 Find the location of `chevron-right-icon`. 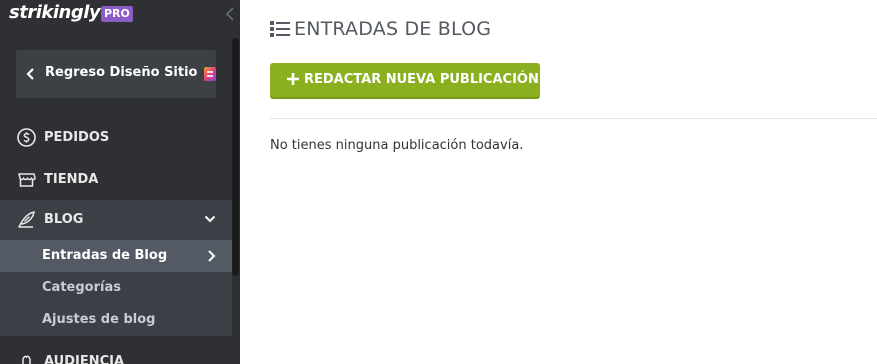

chevron-right-icon is located at coordinates (212, 256).